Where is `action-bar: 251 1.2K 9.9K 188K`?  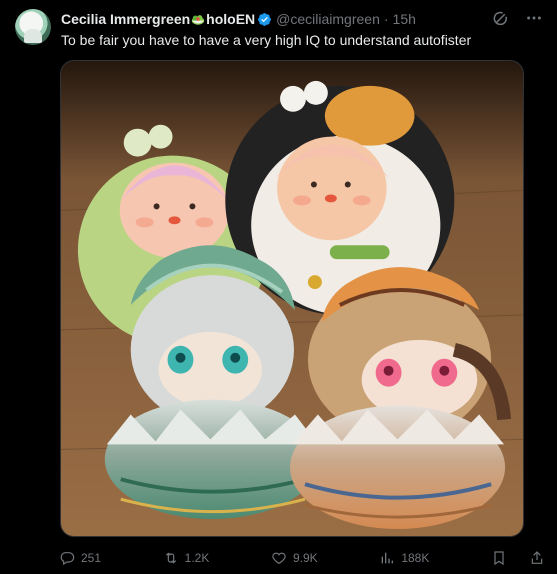
action-bar: 251 1.2K 9.9K 188K is located at coordinates (302, 558).